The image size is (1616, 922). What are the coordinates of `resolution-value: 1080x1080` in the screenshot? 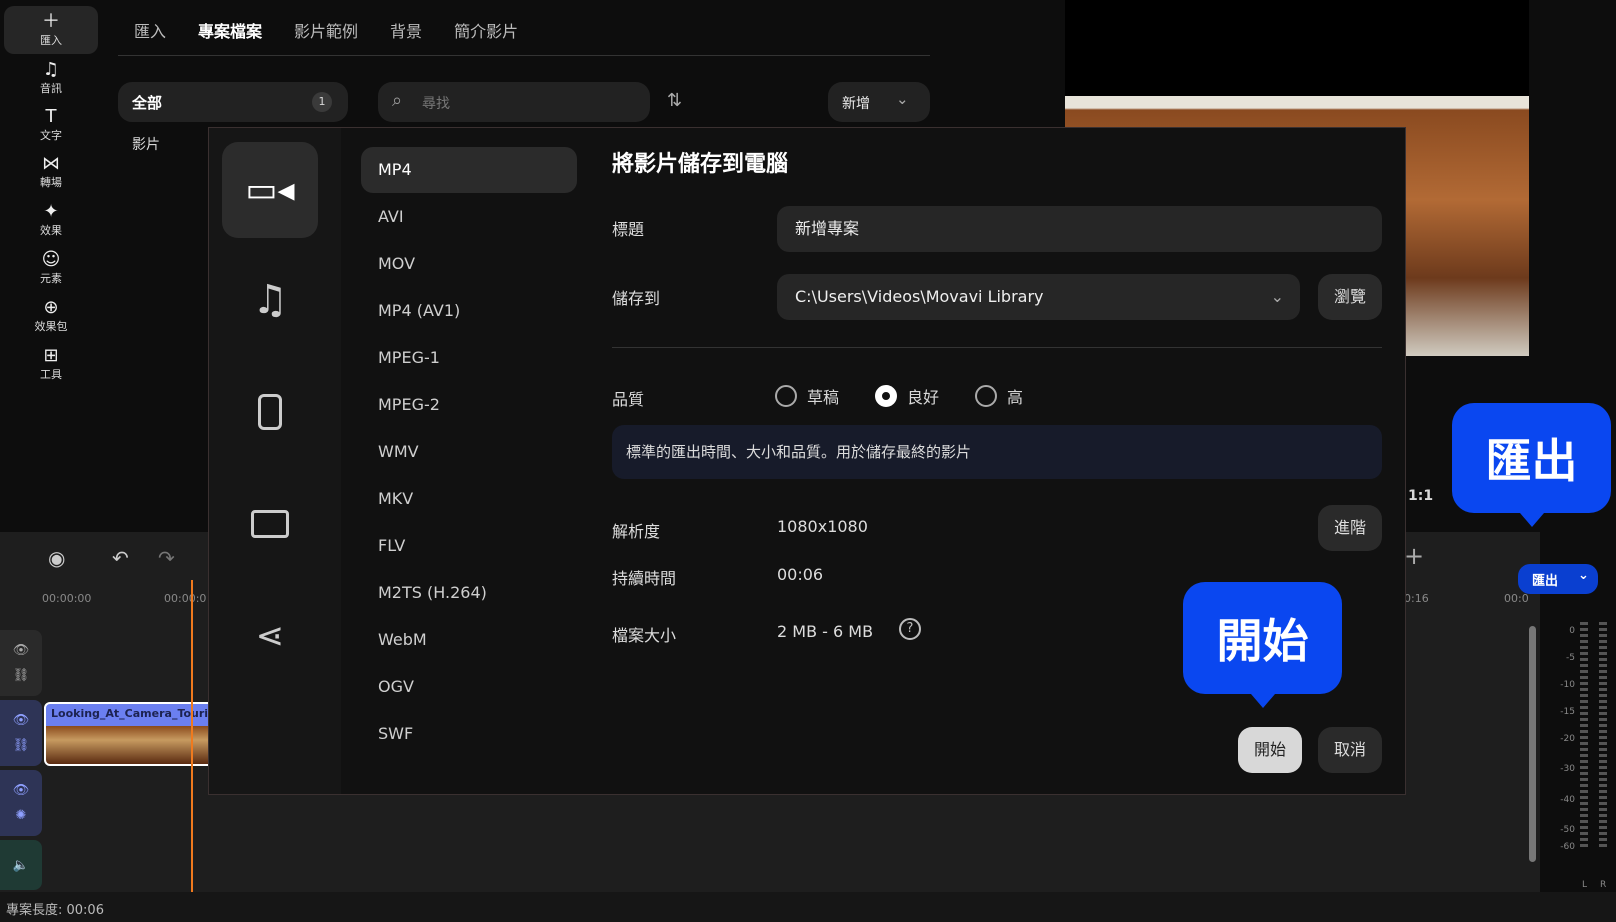 It's located at (822, 526).